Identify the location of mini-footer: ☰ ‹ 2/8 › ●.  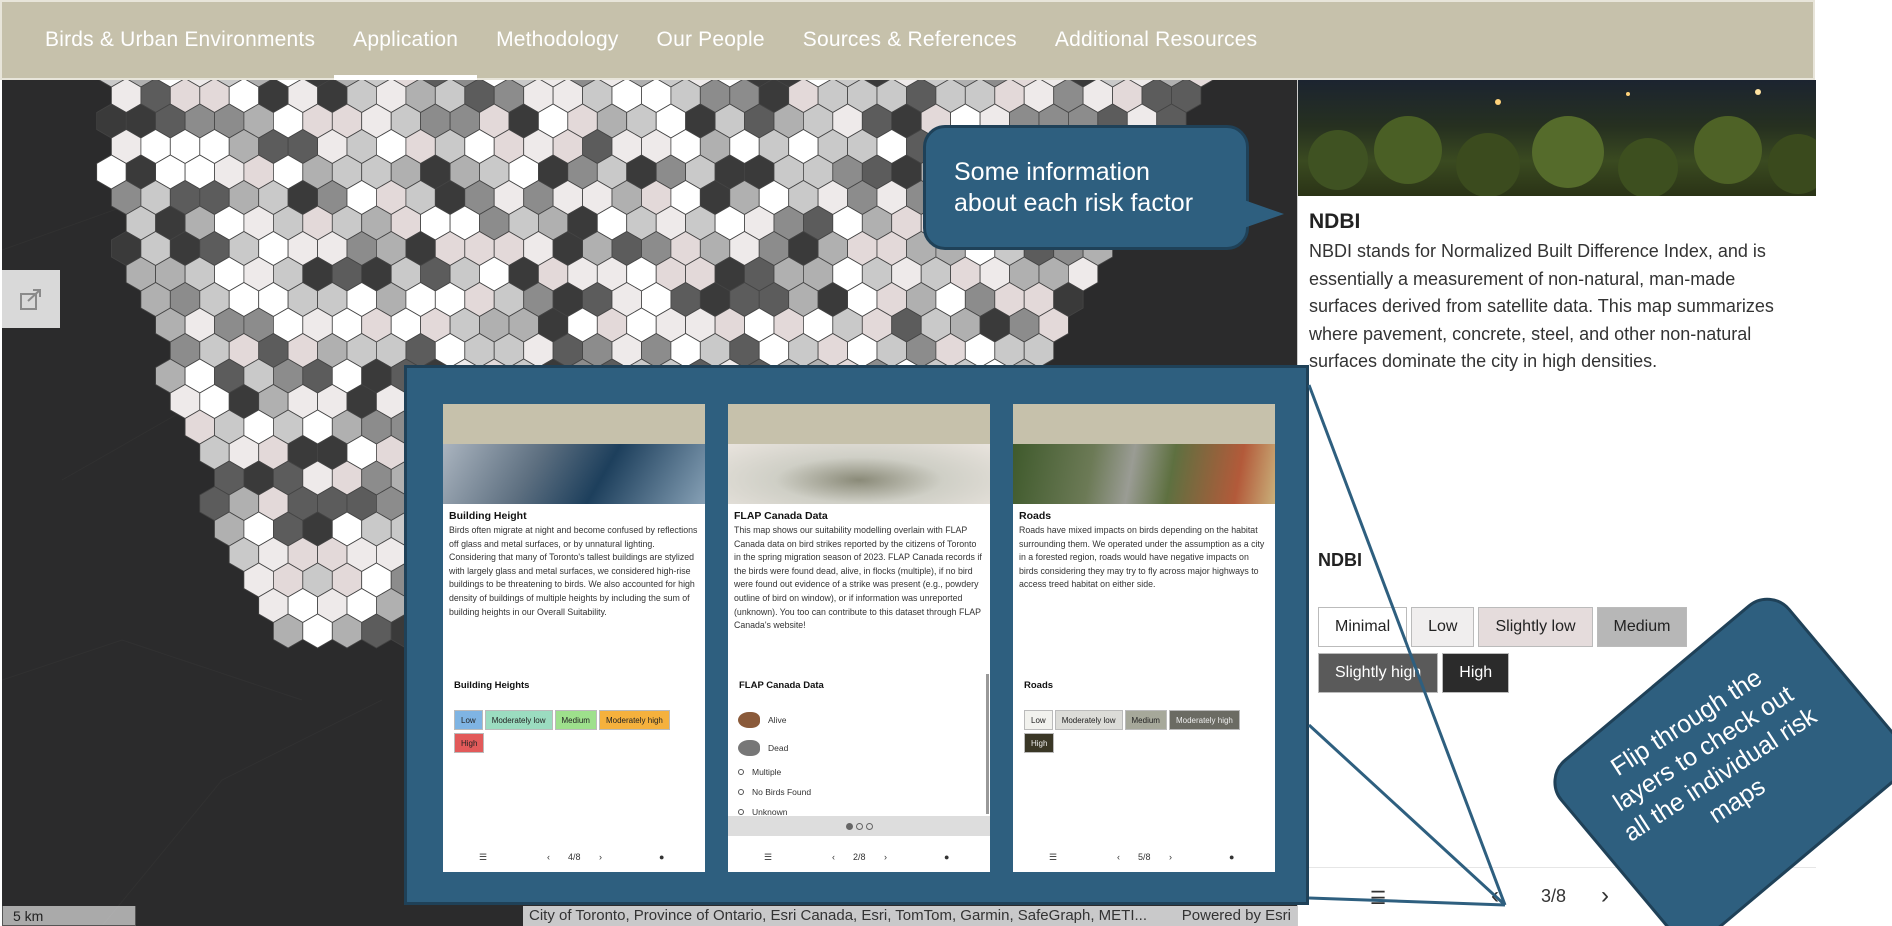
(859, 858).